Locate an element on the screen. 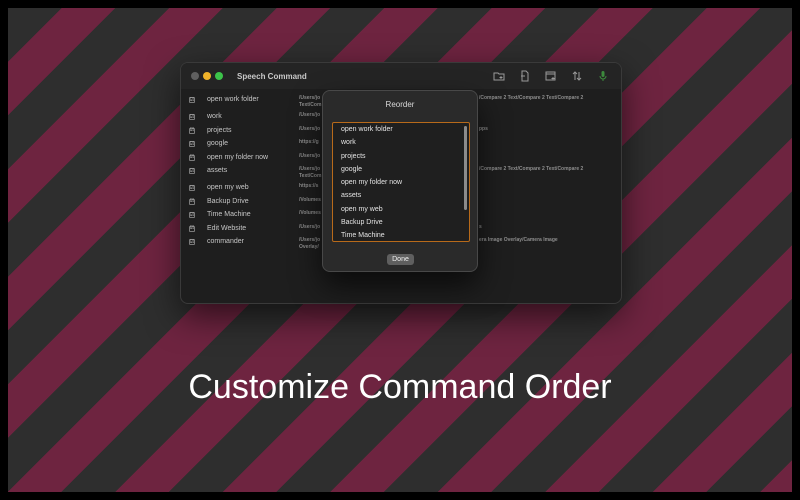  command-name: Time Machine is located at coordinates (229, 214).